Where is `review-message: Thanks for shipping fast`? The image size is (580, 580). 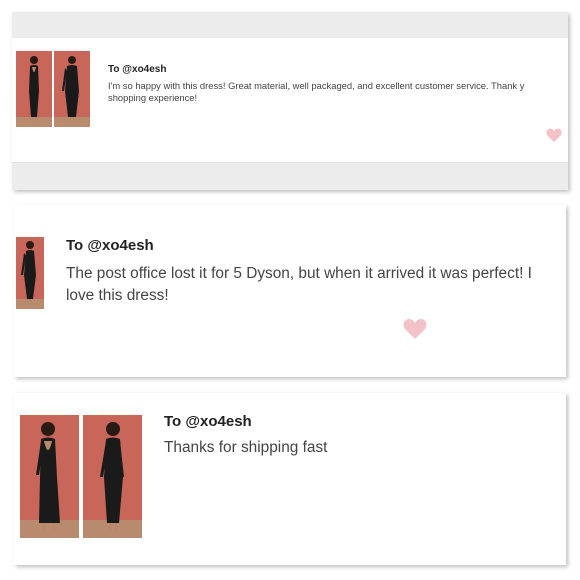 review-message: Thanks for shipping fast is located at coordinates (246, 447).